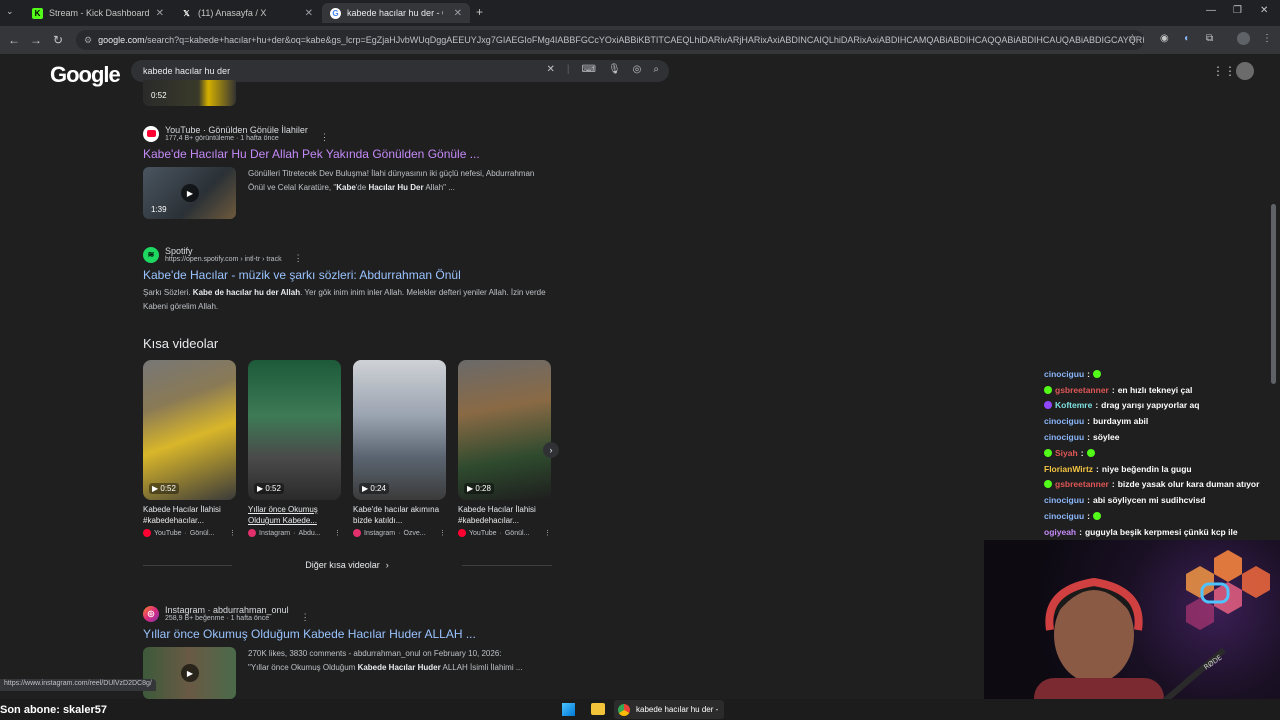 The height and width of the screenshot is (720, 1280). What do you see at coordinates (1237, 10) in the screenshot?
I see `maximize-button: ❐` at bounding box center [1237, 10].